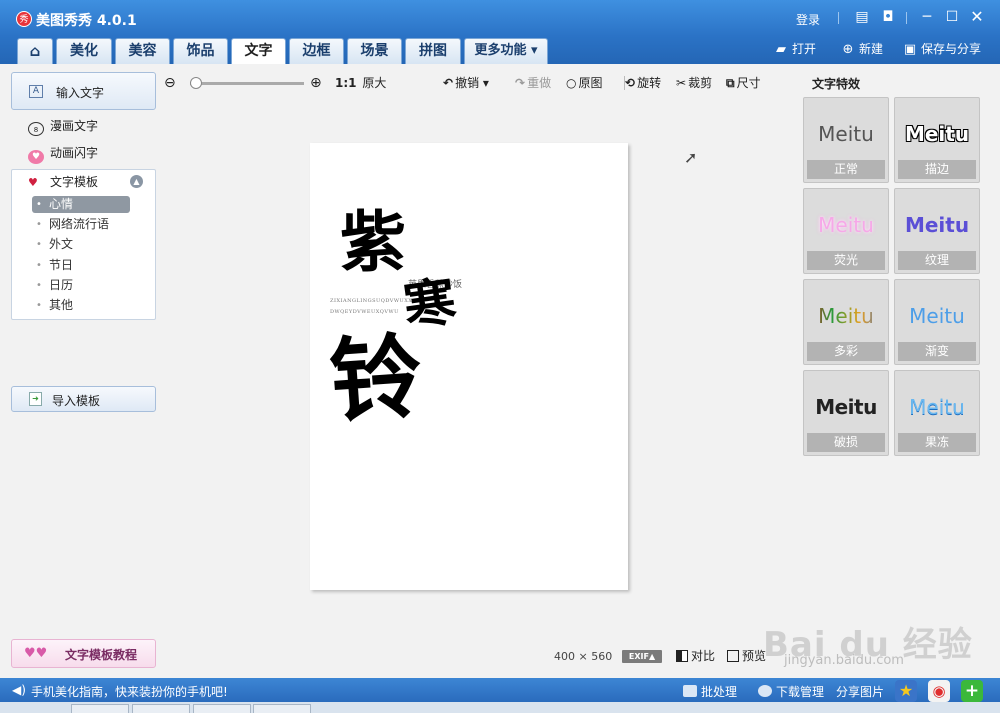 This screenshot has height=713, width=1000. I want to click on effect-tile: Meitu 破损, so click(846, 413).